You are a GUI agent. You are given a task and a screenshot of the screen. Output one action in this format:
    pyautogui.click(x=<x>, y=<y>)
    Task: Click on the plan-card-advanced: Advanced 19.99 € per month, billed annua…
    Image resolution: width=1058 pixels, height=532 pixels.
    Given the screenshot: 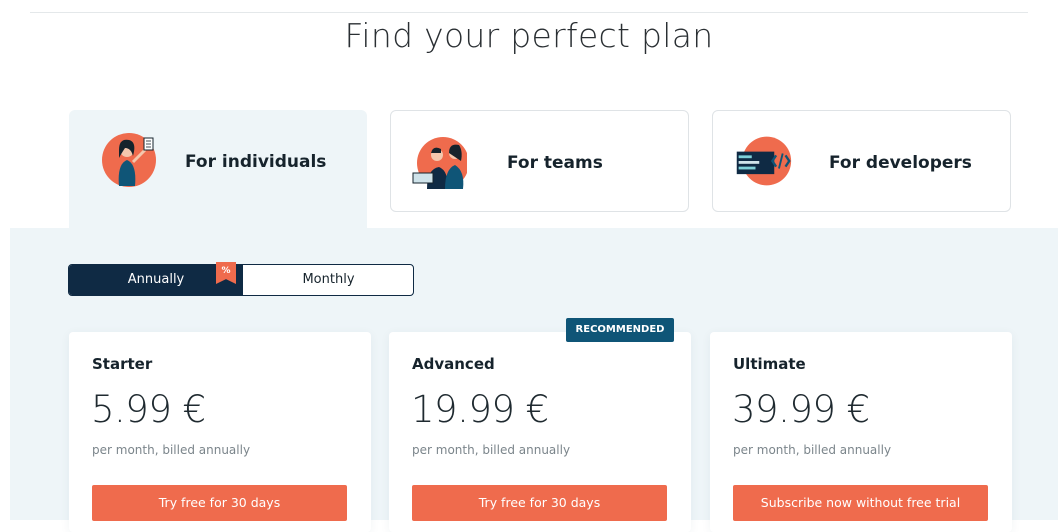 What is the action you would take?
    pyautogui.click(x=540, y=432)
    